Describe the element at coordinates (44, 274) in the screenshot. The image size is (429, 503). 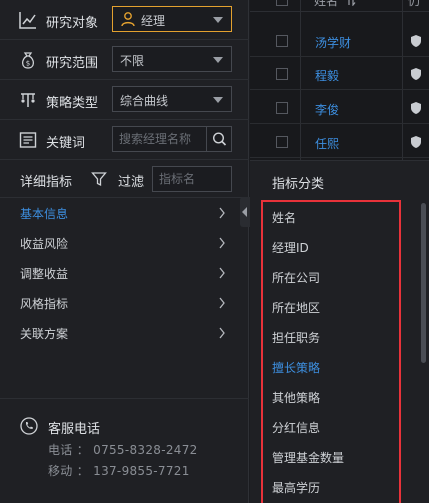
I see `category-label: 调整收益` at that location.